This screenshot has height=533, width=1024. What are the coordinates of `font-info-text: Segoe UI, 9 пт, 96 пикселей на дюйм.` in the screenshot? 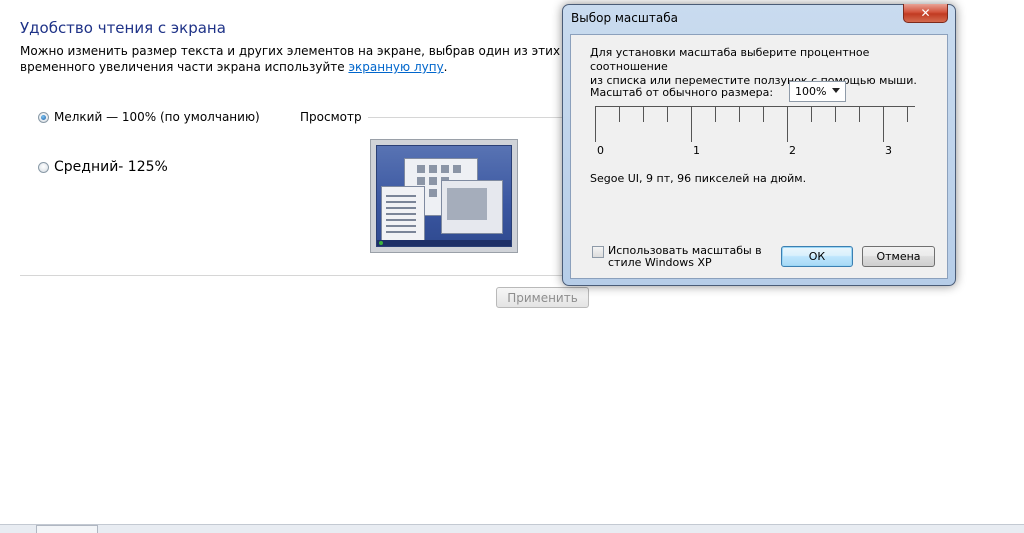 It's located at (698, 178).